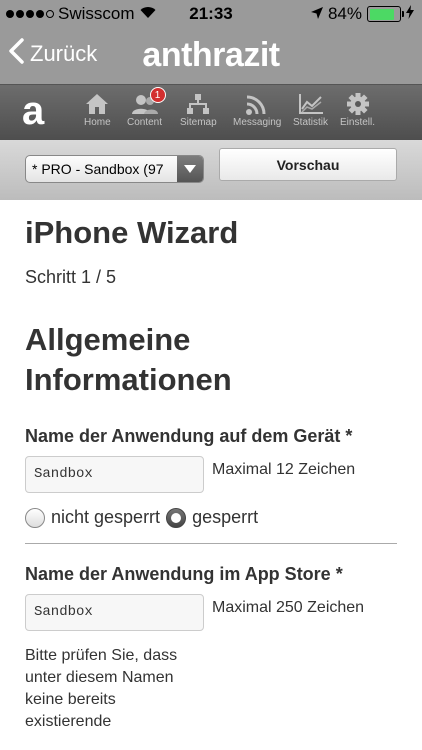  What do you see at coordinates (257, 122) in the screenshot?
I see `toolbar-label: Messaging` at bounding box center [257, 122].